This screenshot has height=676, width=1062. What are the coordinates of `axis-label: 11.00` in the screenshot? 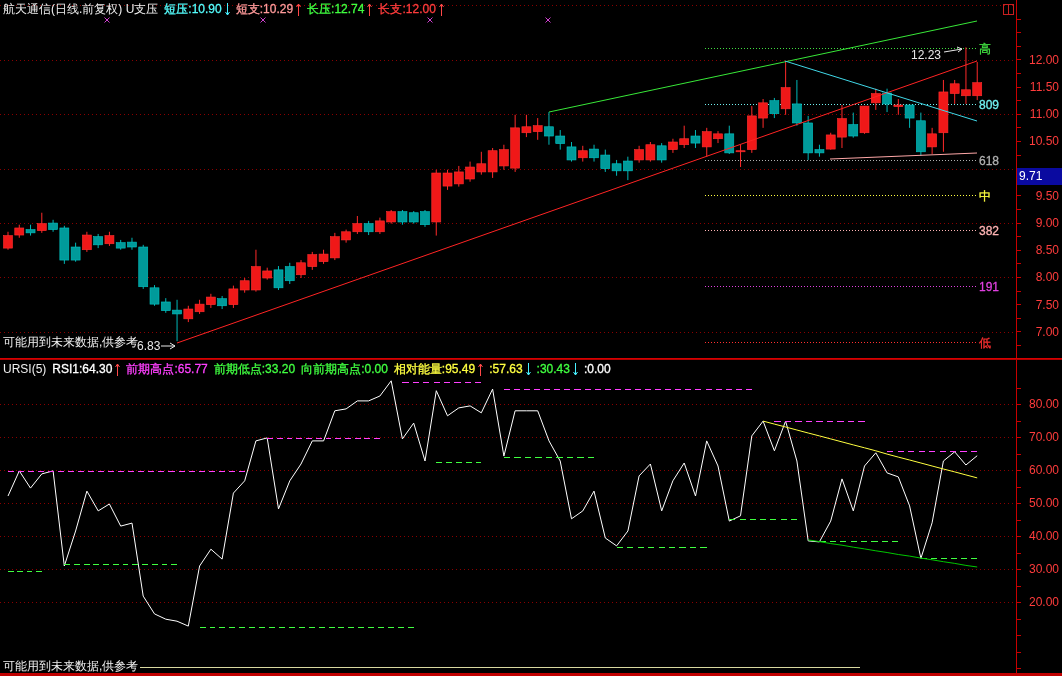 It's located at (1044, 114).